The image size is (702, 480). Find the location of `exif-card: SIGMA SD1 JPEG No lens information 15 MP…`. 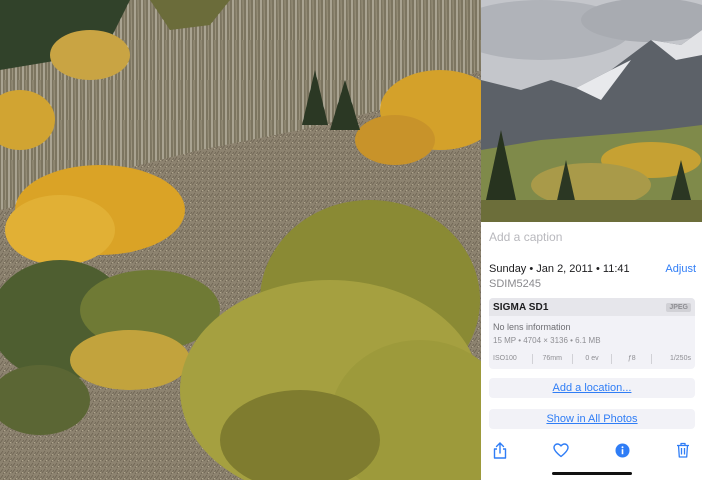

exif-card: SIGMA SD1 JPEG No lens information 15 MP… is located at coordinates (592, 333).